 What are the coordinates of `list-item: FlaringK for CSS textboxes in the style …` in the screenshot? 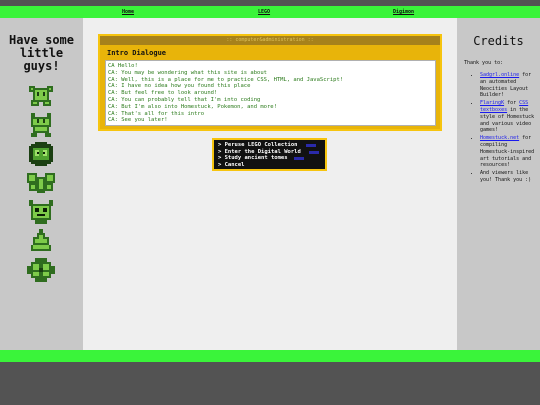 It's located at (510, 117).